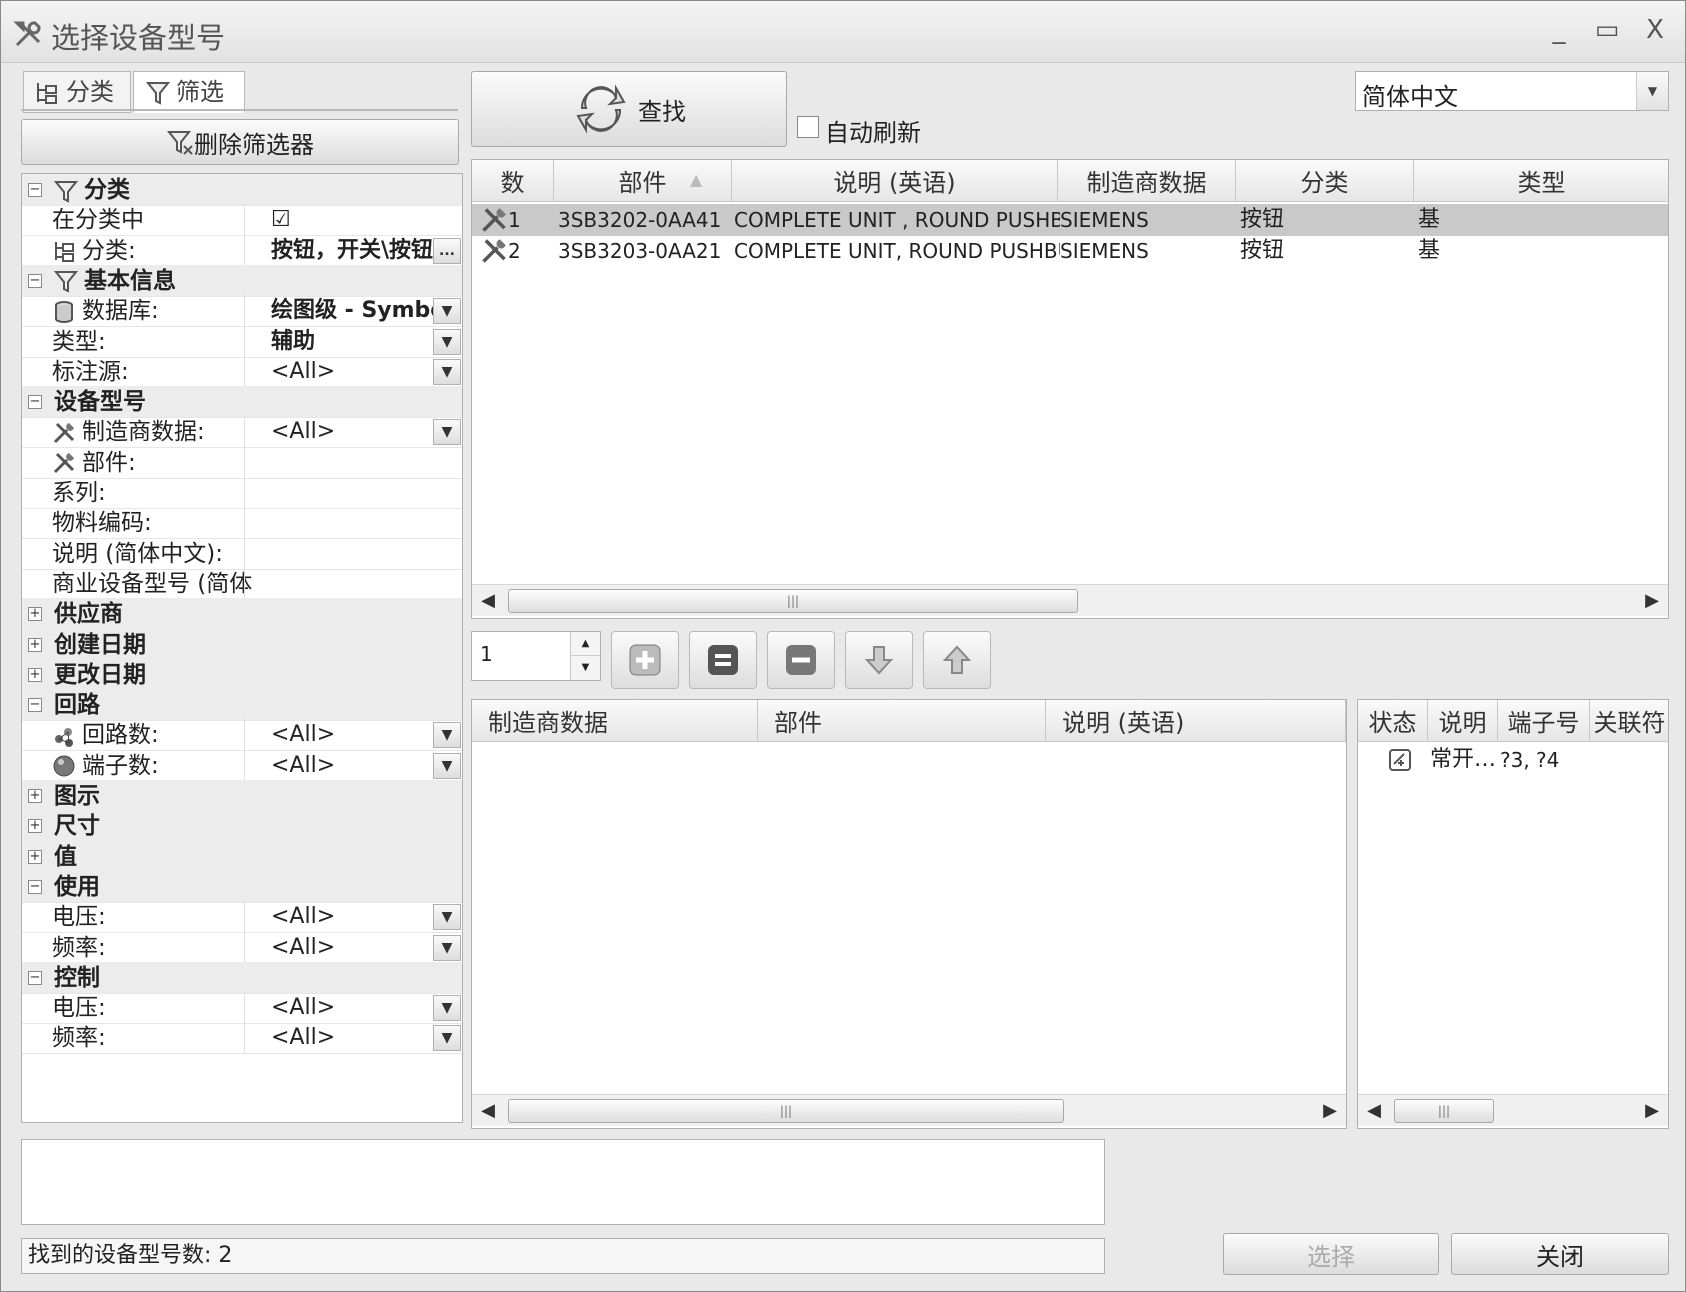  I want to click on filter-group-row: − 基本信息, so click(242, 280).